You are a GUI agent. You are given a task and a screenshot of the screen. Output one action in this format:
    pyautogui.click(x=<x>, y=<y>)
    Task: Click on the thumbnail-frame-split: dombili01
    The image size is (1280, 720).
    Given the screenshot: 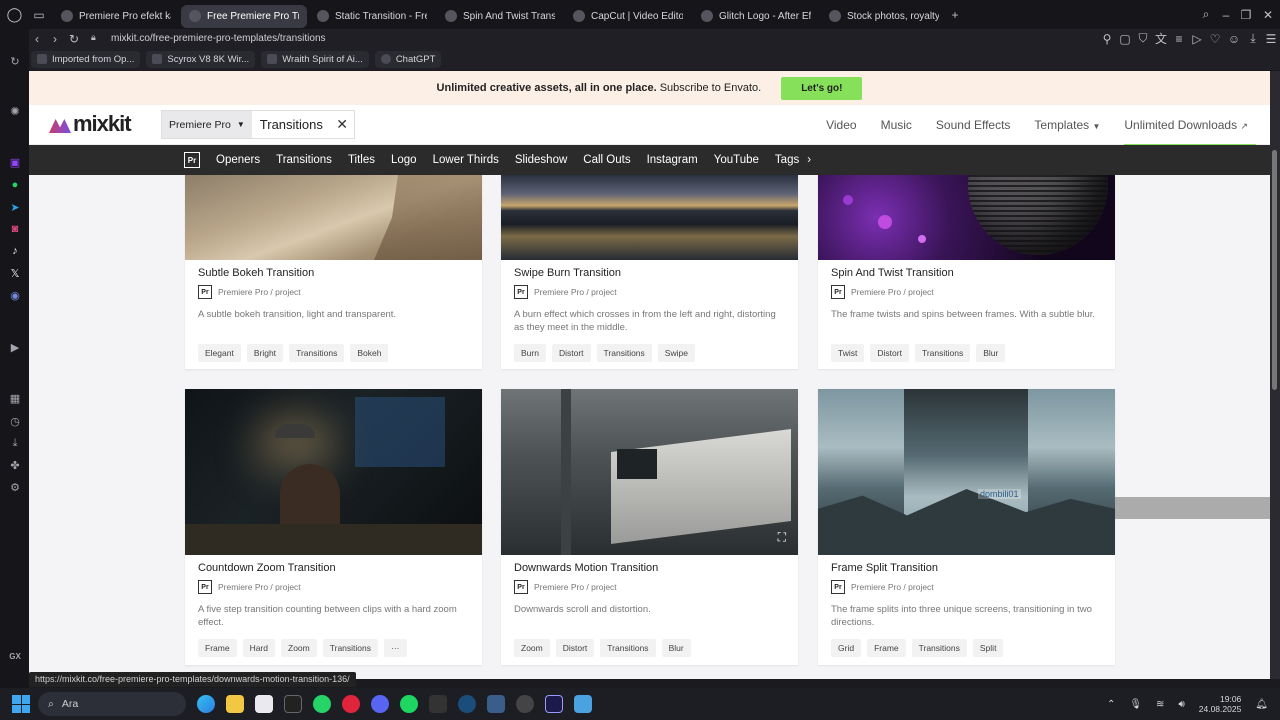 What is the action you would take?
    pyautogui.click(x=966, y=472)
    